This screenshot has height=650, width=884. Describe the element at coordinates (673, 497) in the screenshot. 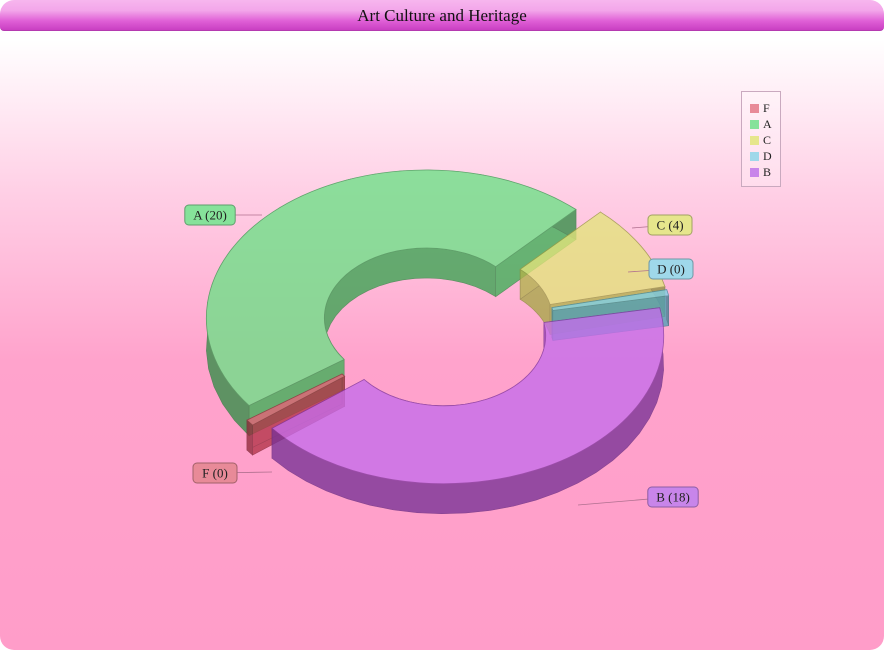

I see `data-label-text: B (18)` at that location.